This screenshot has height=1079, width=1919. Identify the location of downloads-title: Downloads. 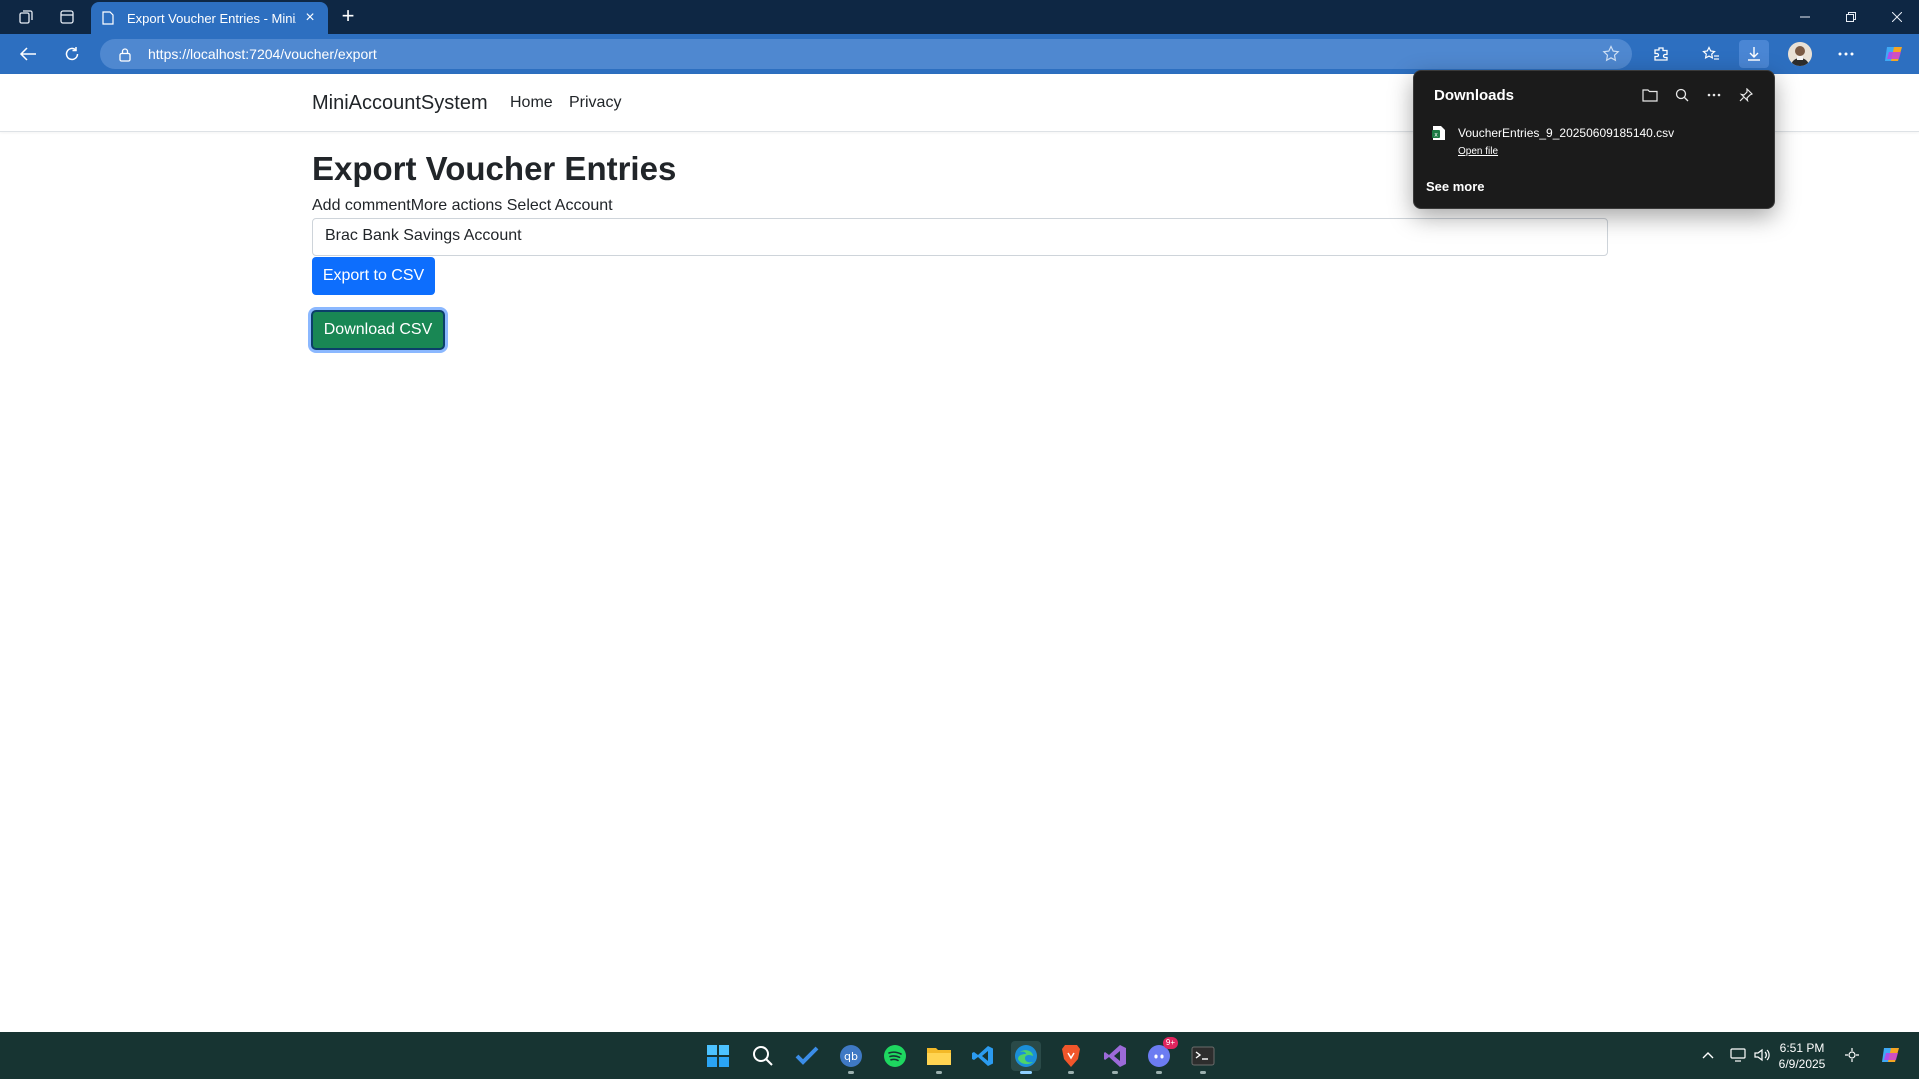
(1474, 95).